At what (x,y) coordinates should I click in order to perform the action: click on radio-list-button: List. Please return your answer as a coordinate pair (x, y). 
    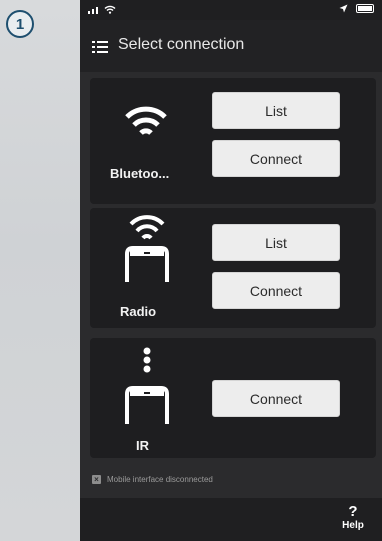
    Looking at the image, I should click on (276, 242).